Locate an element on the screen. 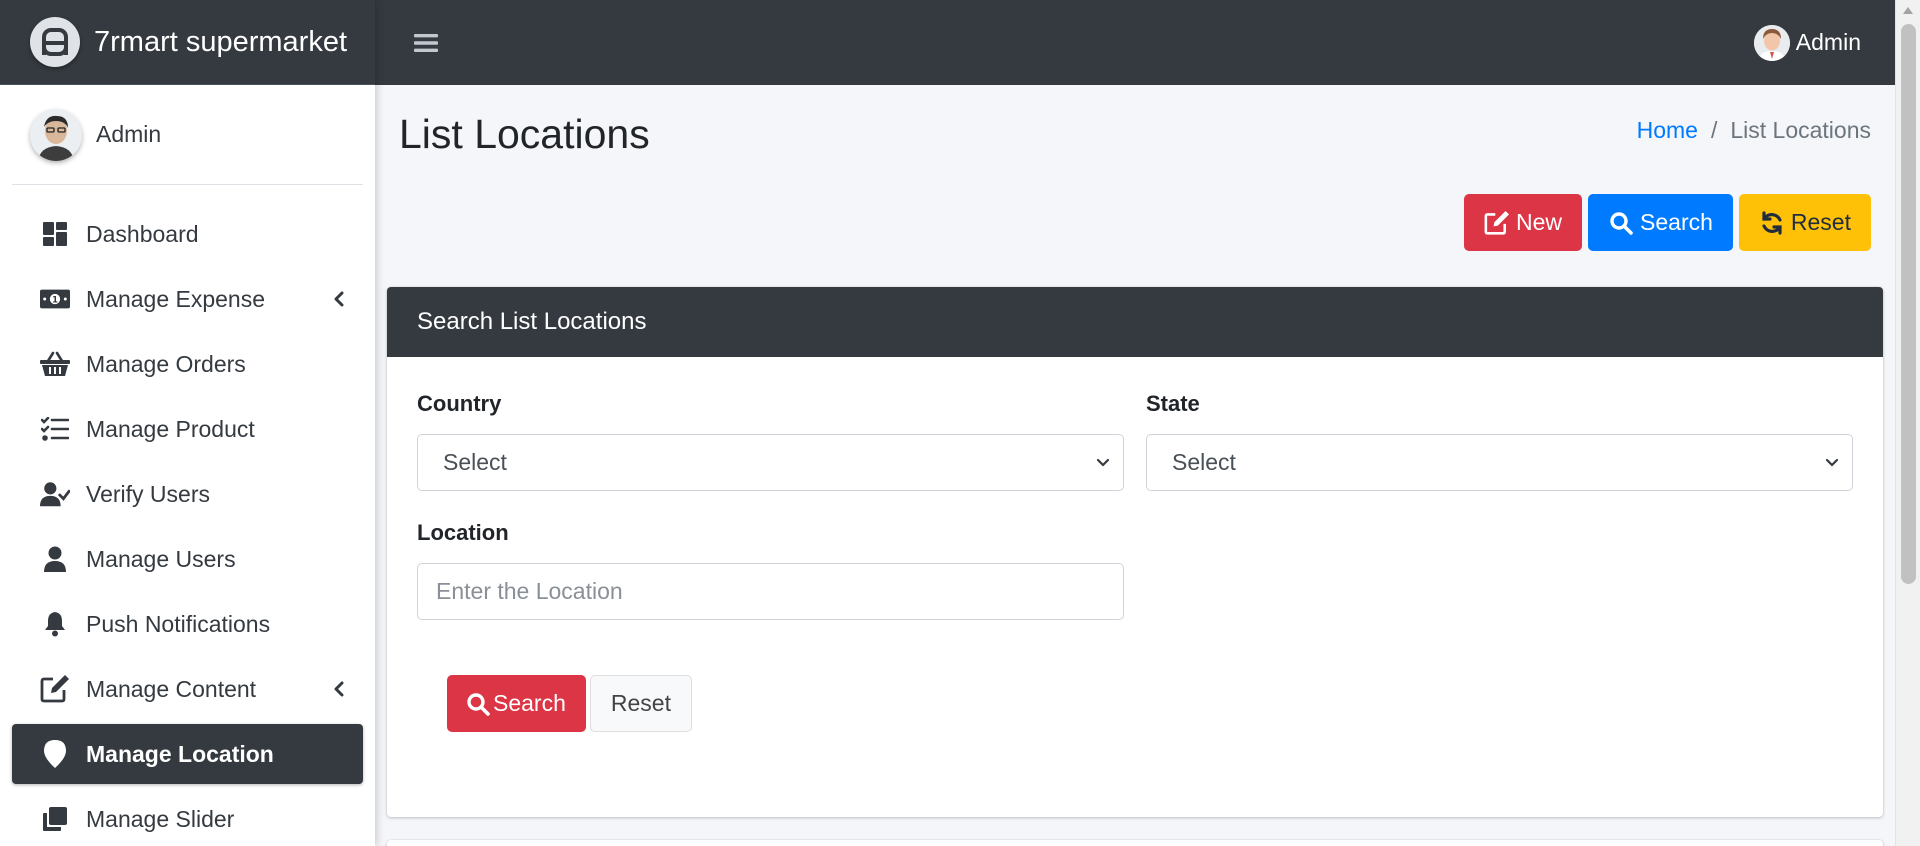  search-button: Search is located at coordinates (1660, 222).